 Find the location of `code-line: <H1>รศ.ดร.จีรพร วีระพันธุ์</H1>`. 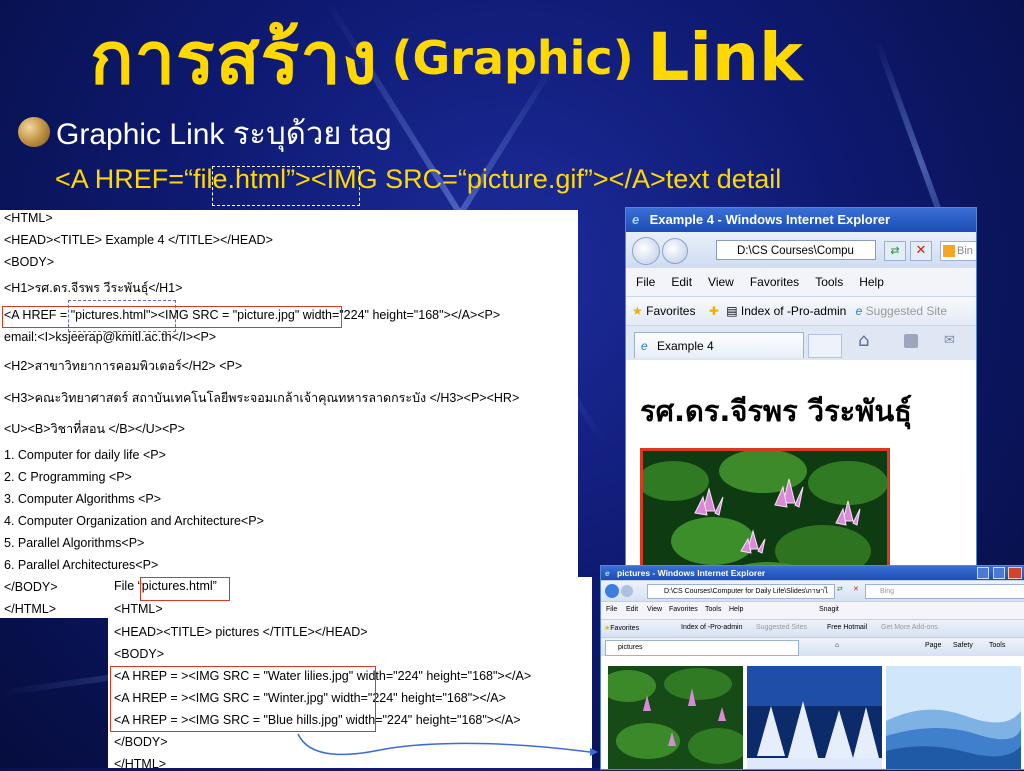

code-line: <H1>รศ.ดร.จีรพร วีระพันธุ์</H1> is located at coordinates (93, 288).